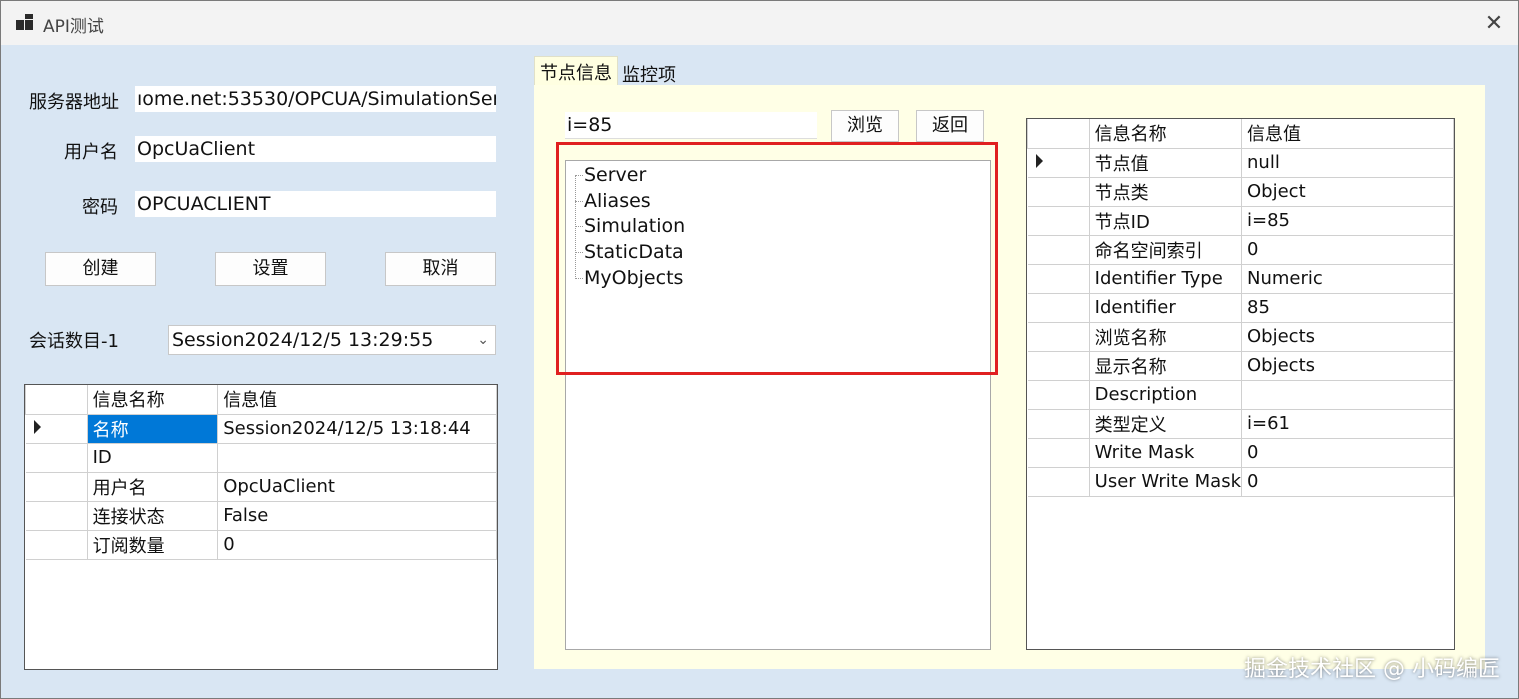 This screenshot has width=1519, height=699. What do you see at coordinates (1165, 452) in the screenshot?
I see `table-cell: Write Mask` at bounding box center [1165, 452].